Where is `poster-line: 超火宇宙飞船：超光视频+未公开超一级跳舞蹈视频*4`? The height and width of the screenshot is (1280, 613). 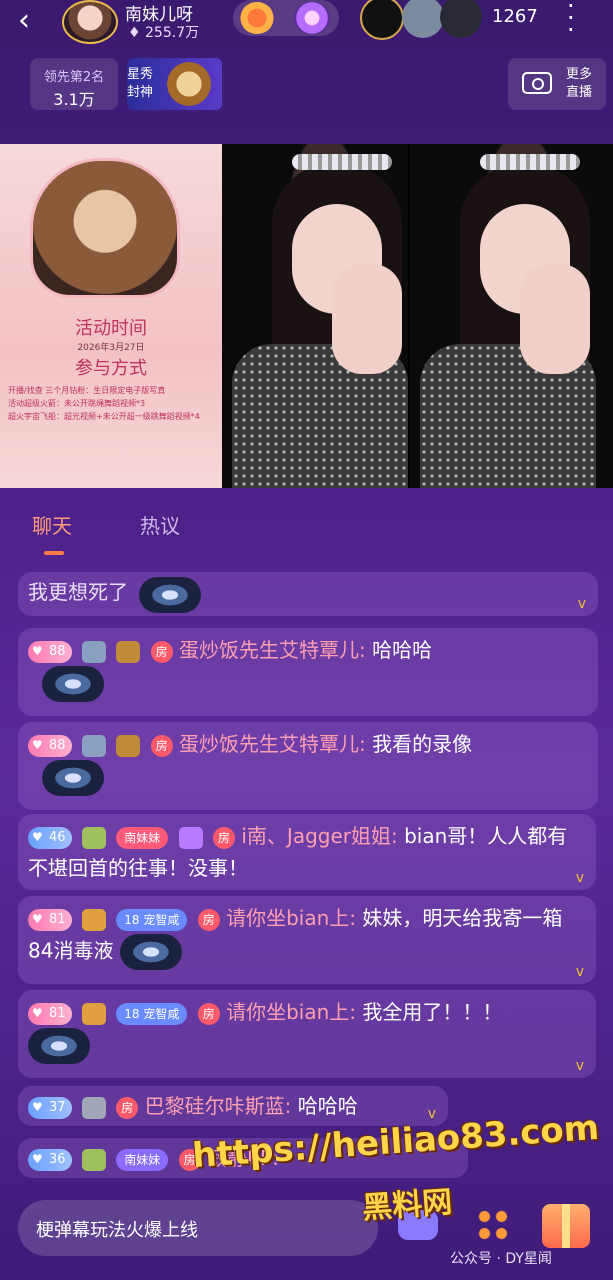
poster-line: 超火宇宙飞船：超光视频+未公开超一级跳舞蹈视频*4 is located at coordinates (104, 416).